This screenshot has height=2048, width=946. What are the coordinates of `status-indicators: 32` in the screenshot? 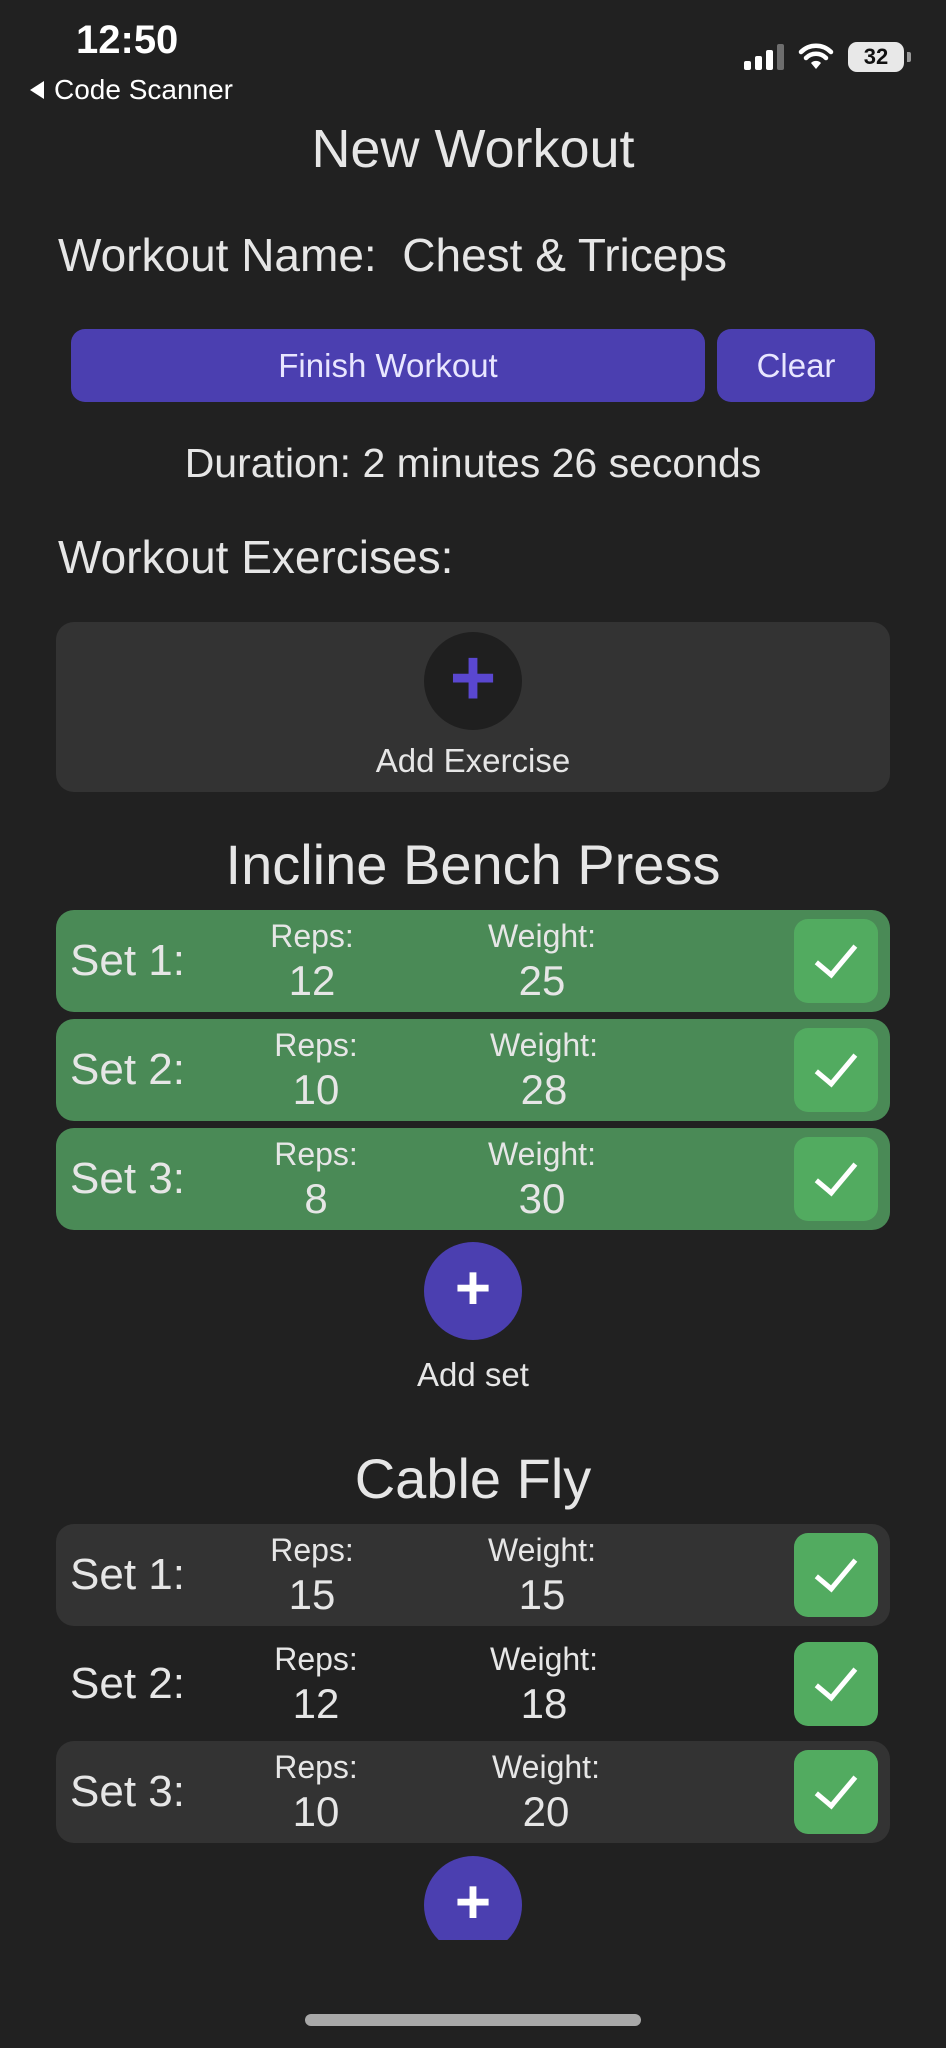 It's located at (827, 57).